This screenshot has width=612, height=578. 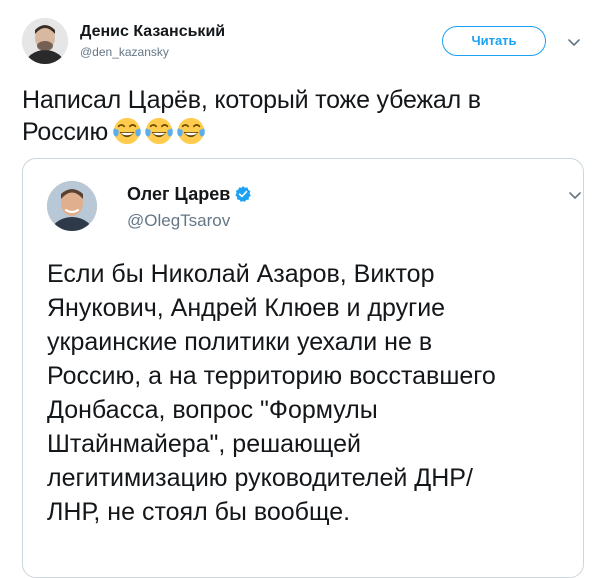 I want to click on quoted-text-line: Донбасса, вопрос "Формулы, so click(x=212, y=410).